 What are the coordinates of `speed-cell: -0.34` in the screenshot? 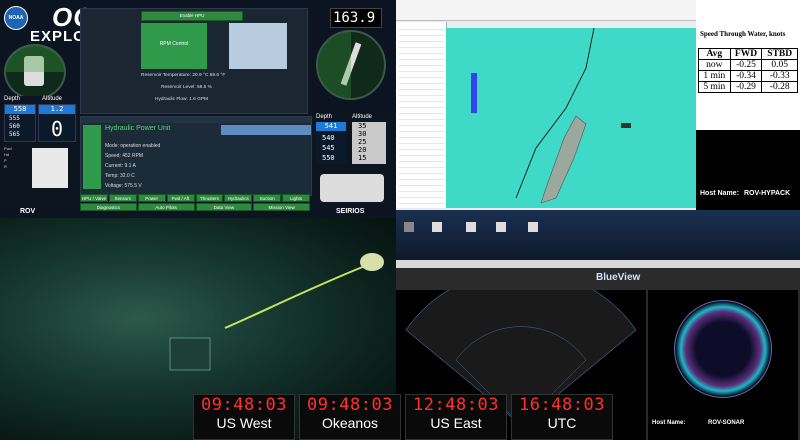 It's located at (746, 76).